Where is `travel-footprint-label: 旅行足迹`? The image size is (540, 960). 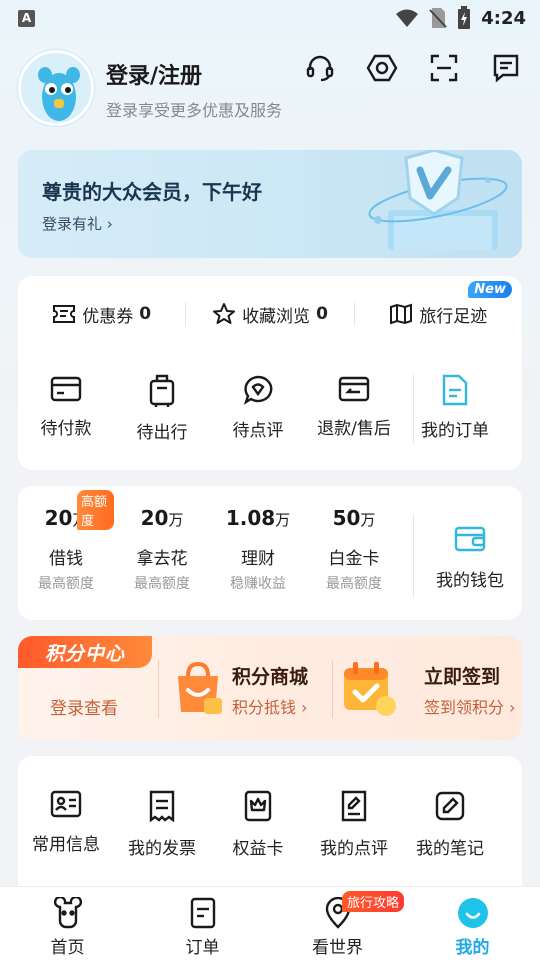
travel-footprint-label: 旅行足迹 is located at coordinates (453, 316).